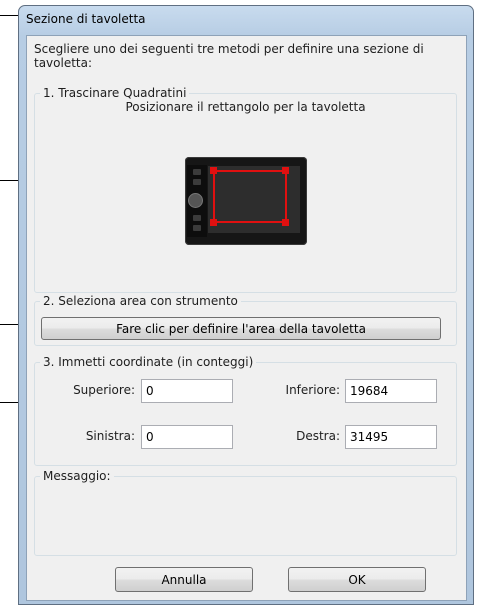 The width and height of the screenshot is (479, 607). What do you see at coordinates (318, 436) in the screenshot?
I see `right-label: Destra:` at bounding box center [318, 436].